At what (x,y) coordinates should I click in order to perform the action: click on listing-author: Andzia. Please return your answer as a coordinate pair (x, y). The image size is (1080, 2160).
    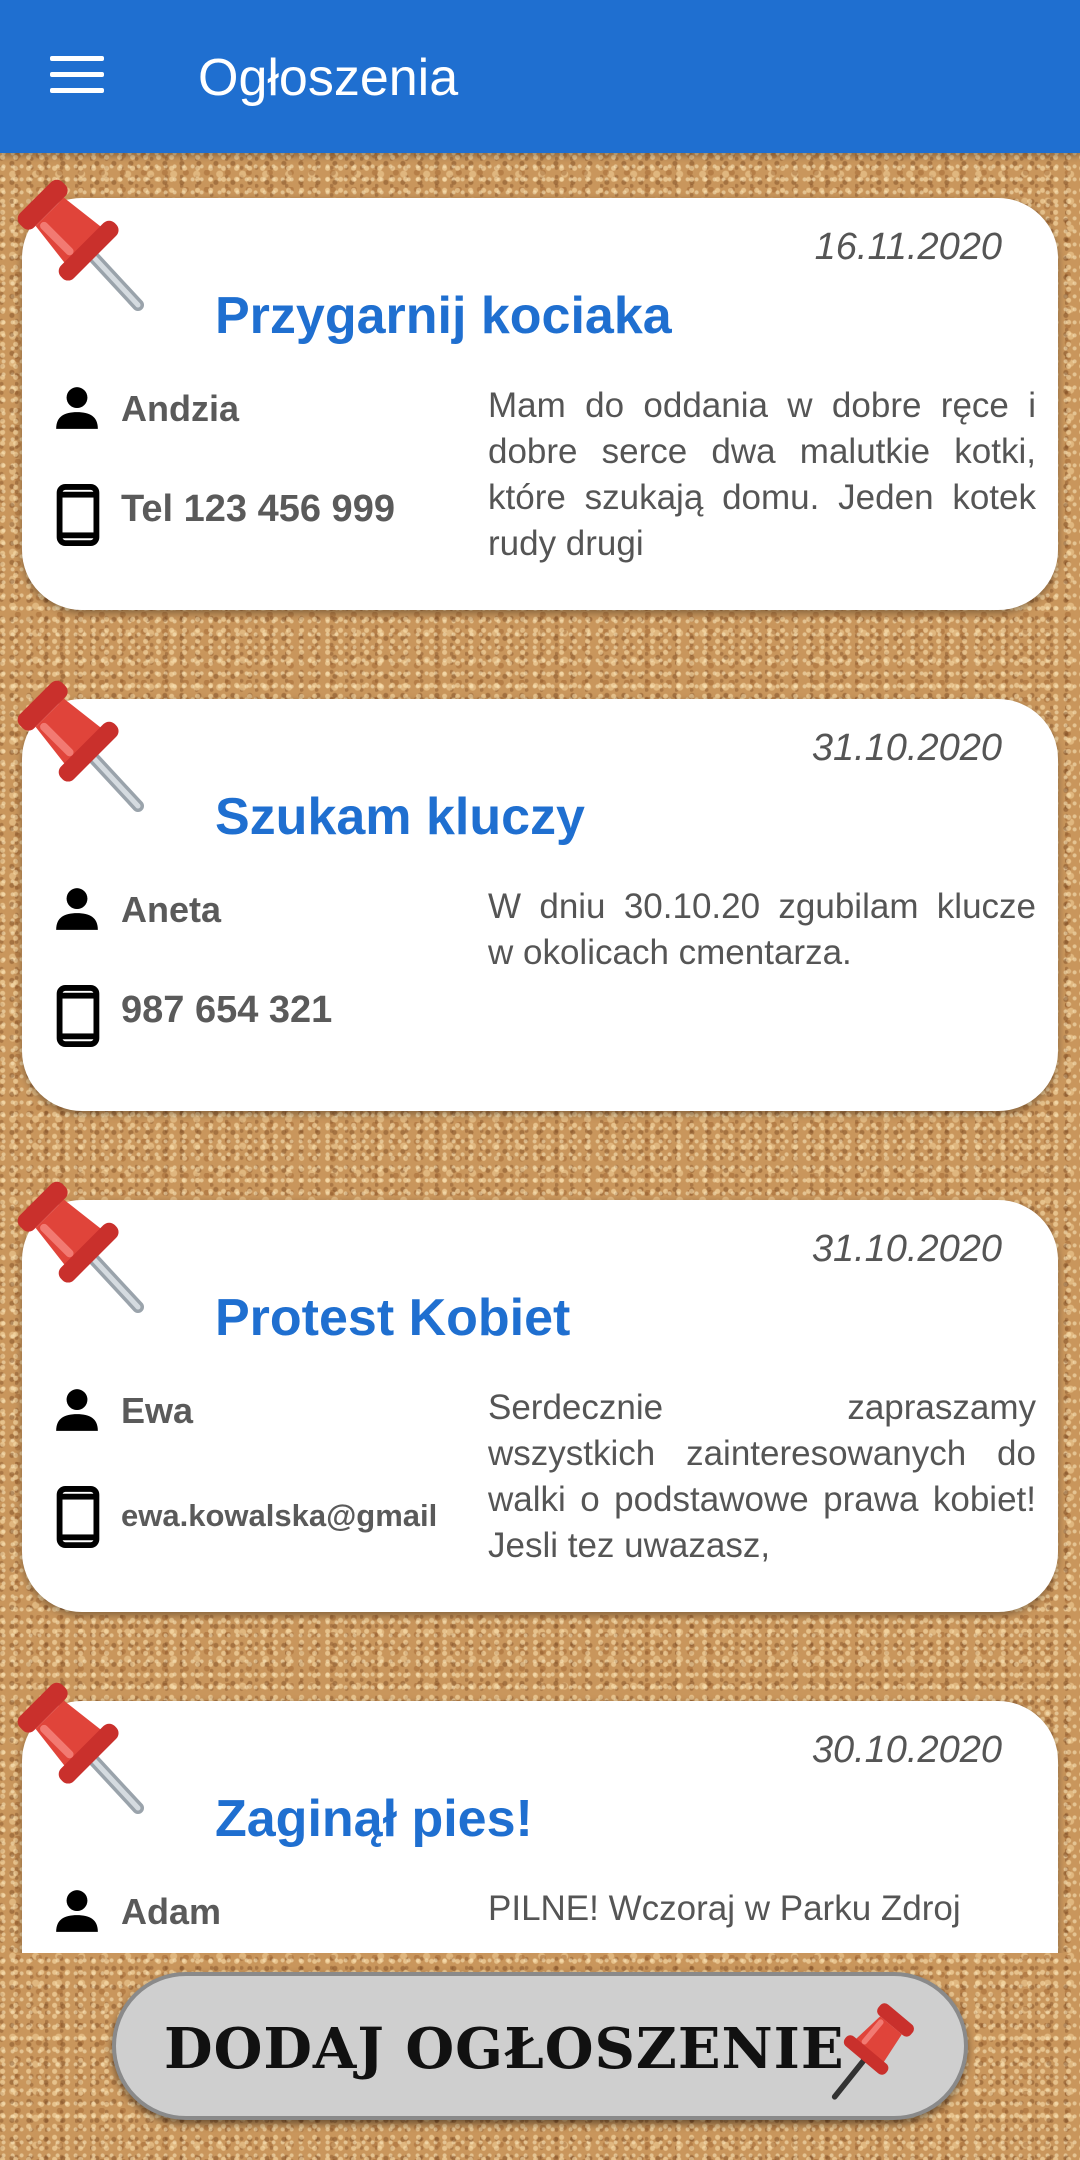
    Looking at the image, I should click on (180, 408).